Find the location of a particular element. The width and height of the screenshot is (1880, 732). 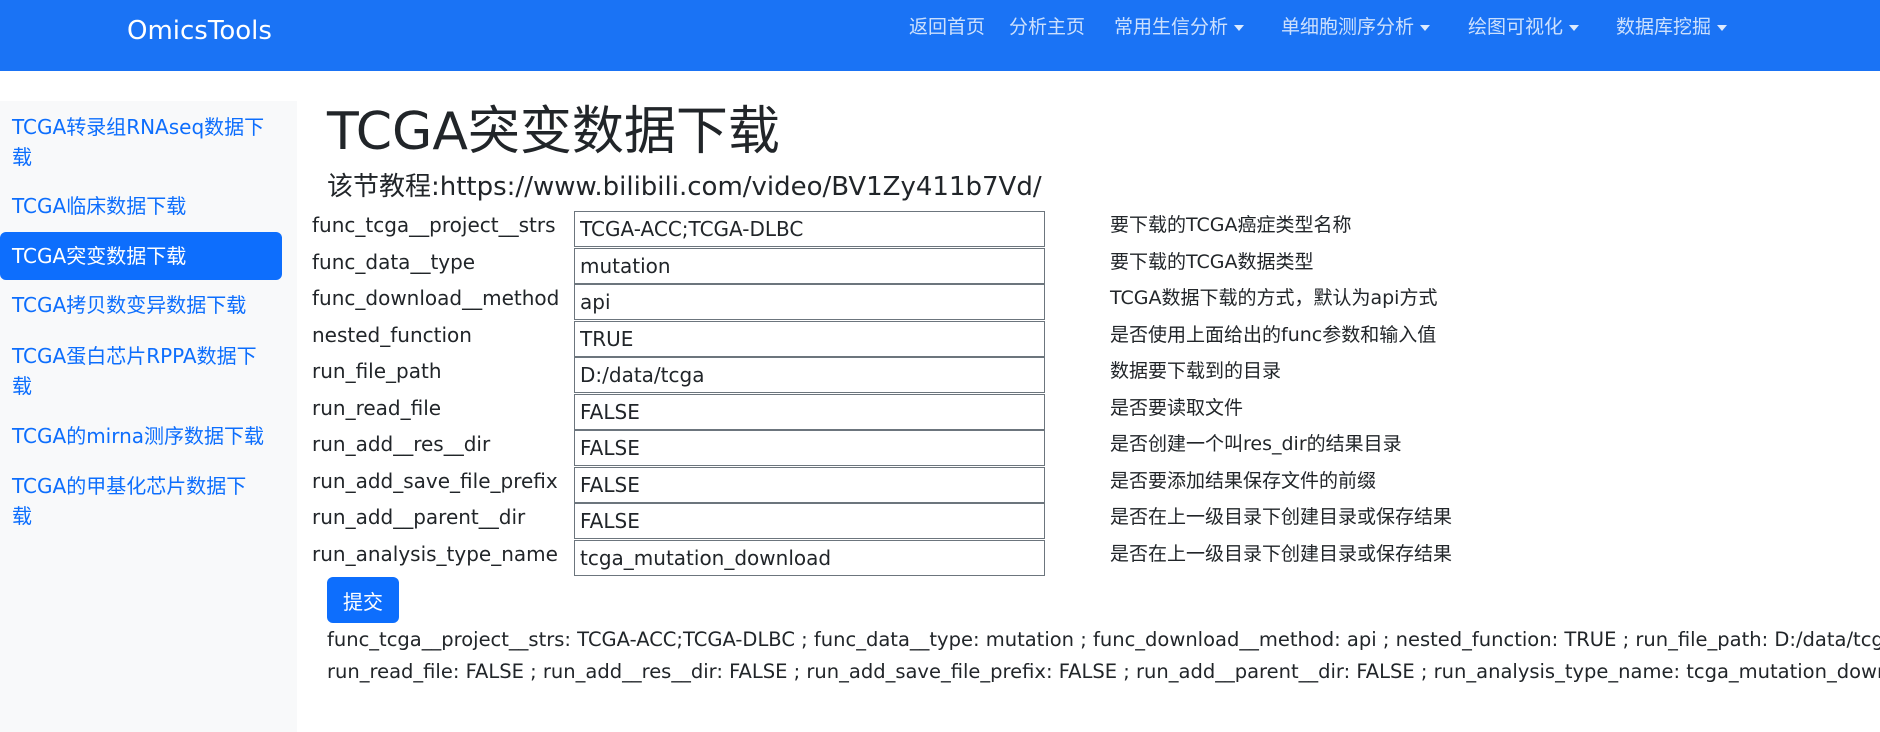

nav-single-cell-label: 单细胞测序分析 is located at coordinates (1348, 27).